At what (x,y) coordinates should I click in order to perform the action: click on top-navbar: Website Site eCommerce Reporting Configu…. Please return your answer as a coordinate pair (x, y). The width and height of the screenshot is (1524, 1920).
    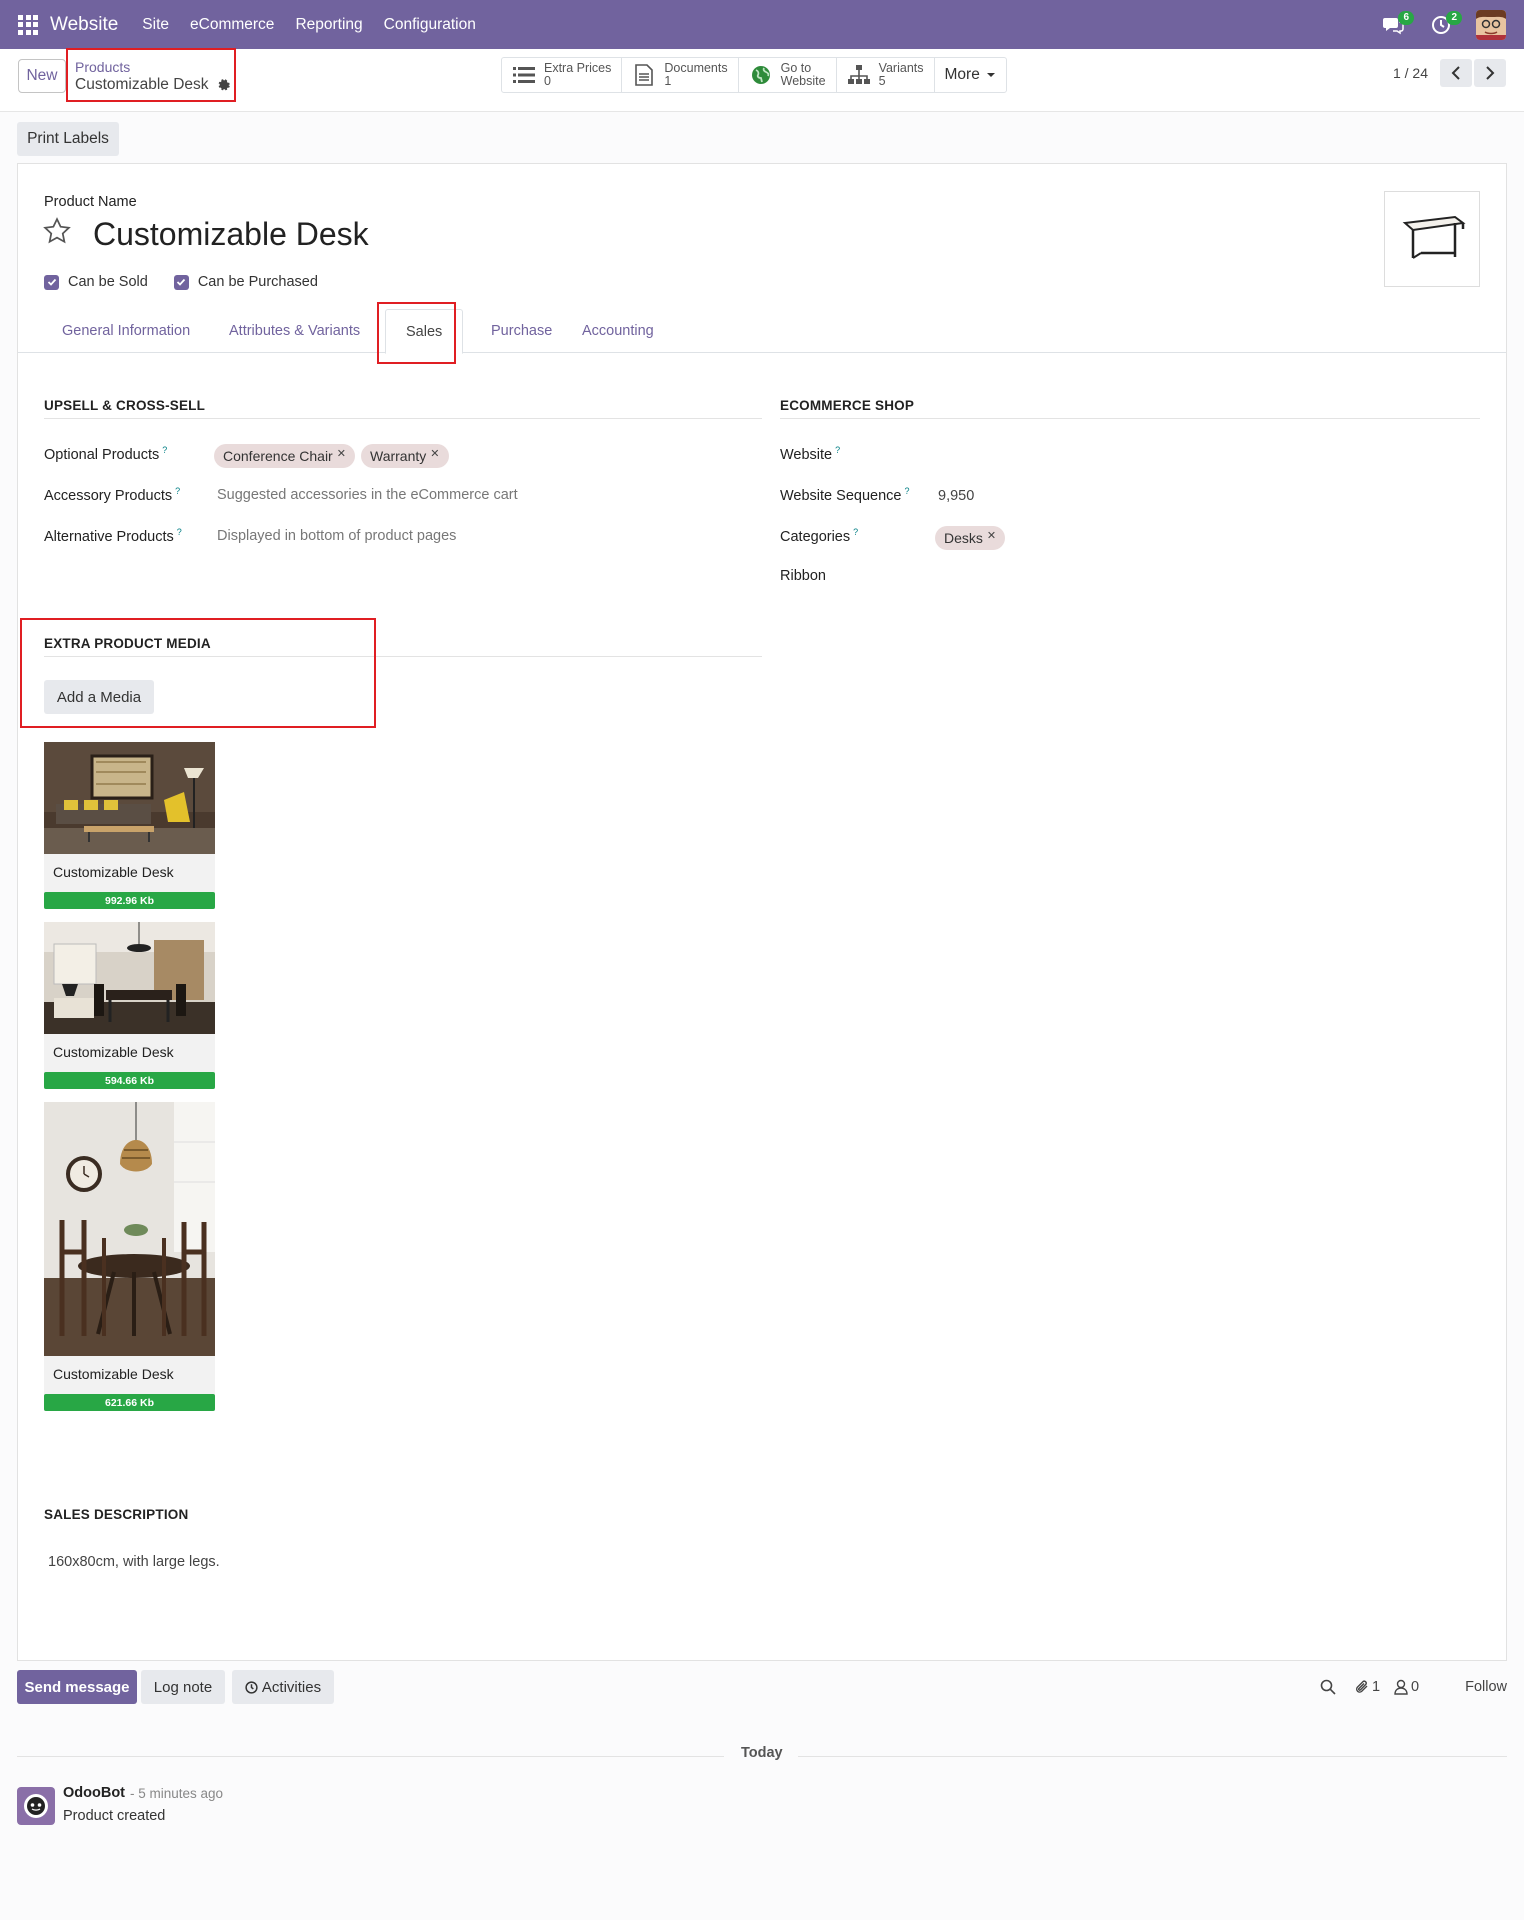
    Looking at the image, I should click on (762, 24).